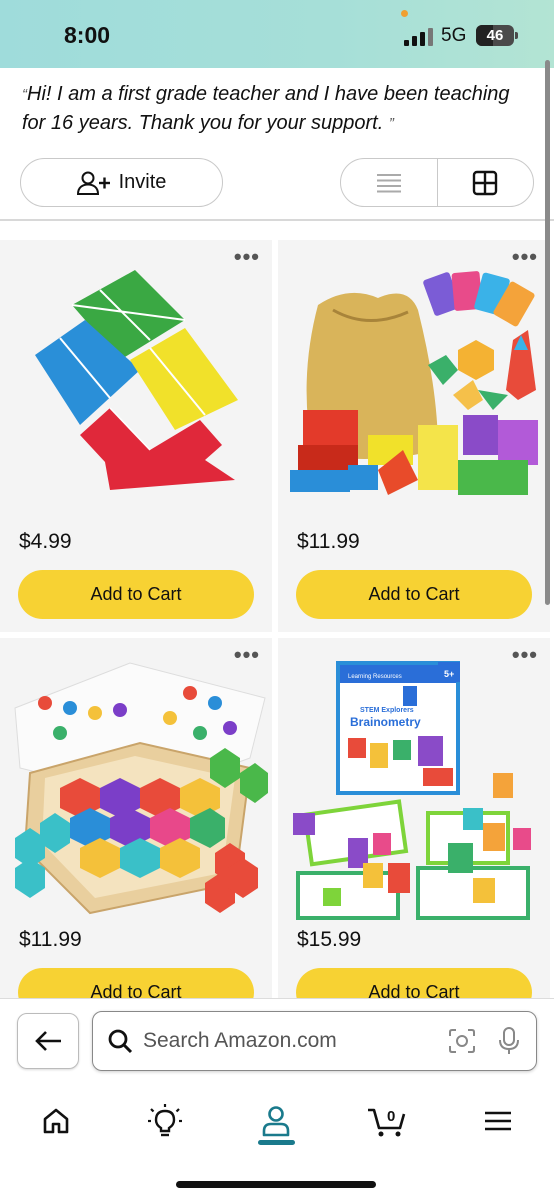  I want to click on account-icon, so click(276, 1121).